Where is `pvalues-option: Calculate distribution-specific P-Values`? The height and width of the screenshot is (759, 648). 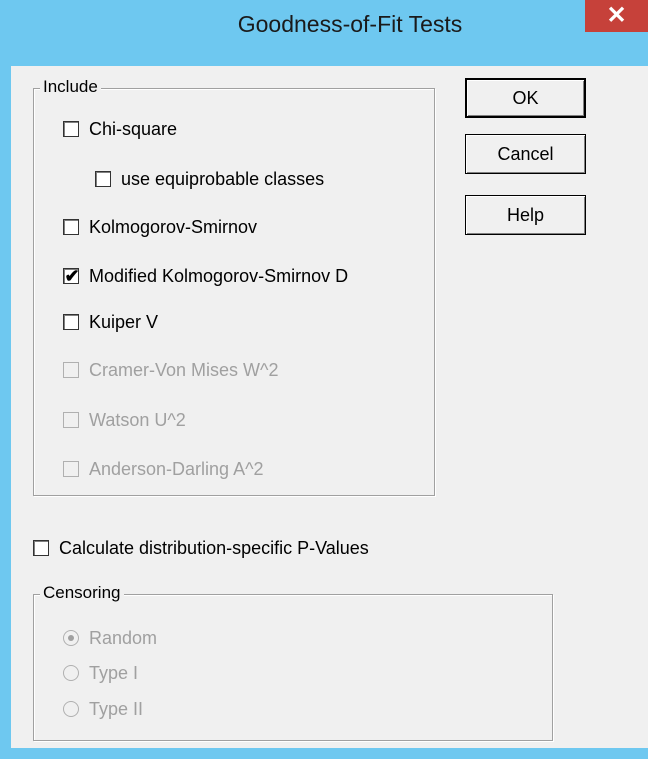 pvalues-option: Calculate distribution-specific P-Values is located at coordinates (201, 548).